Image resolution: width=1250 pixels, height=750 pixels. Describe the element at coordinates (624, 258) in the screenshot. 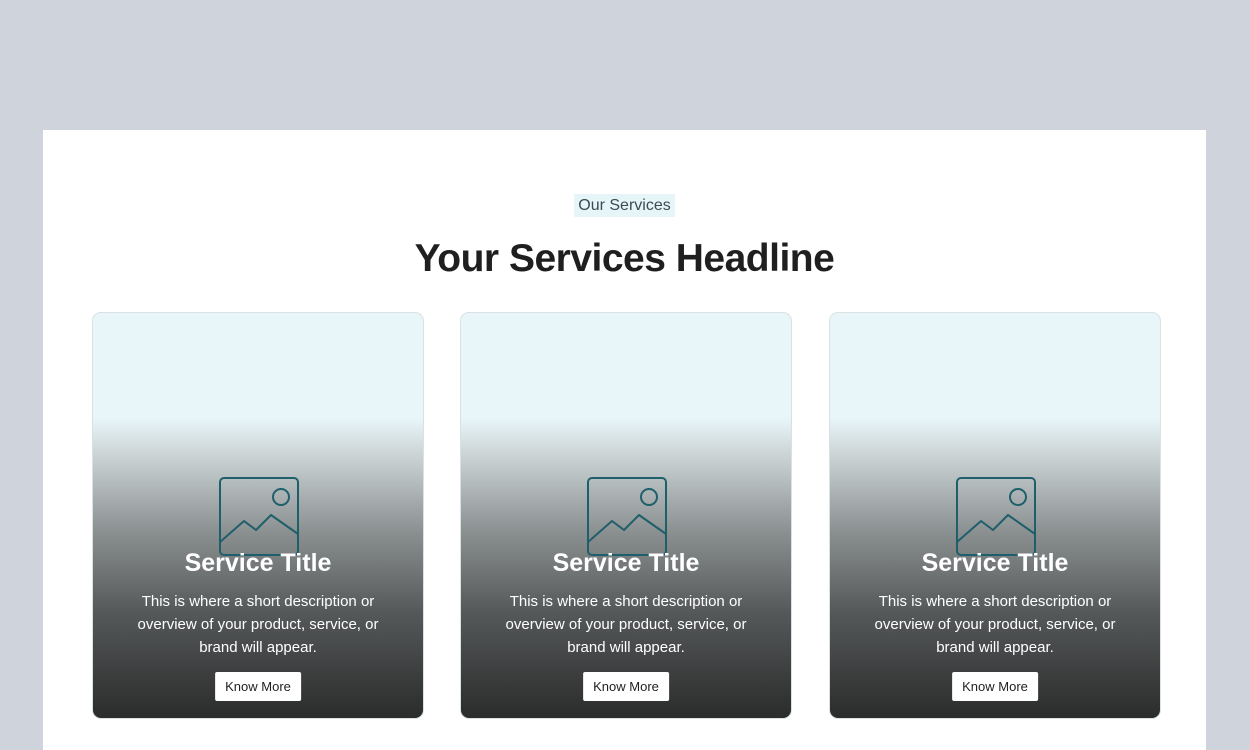

I see `section-headline: Your Services Headline` at that location.